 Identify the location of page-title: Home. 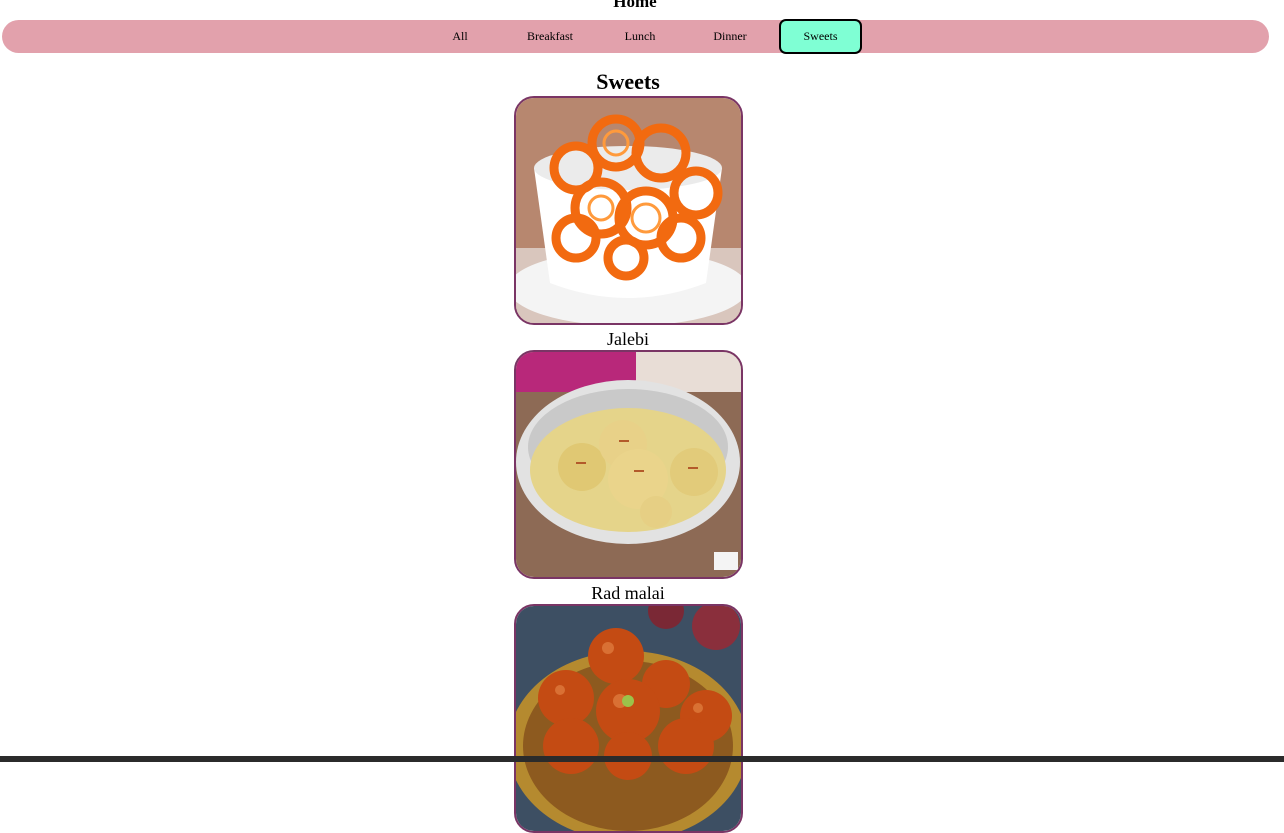
(635, 5).